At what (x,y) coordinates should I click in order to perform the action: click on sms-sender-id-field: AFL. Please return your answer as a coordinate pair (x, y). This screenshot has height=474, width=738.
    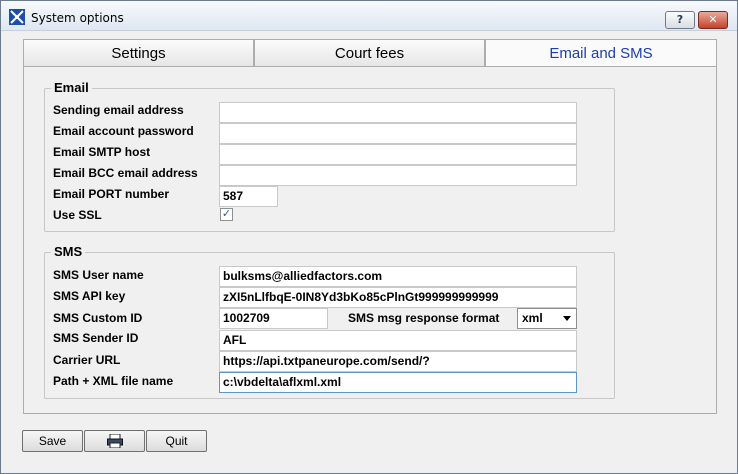
    Looking at the image, I should click on (398, 340).